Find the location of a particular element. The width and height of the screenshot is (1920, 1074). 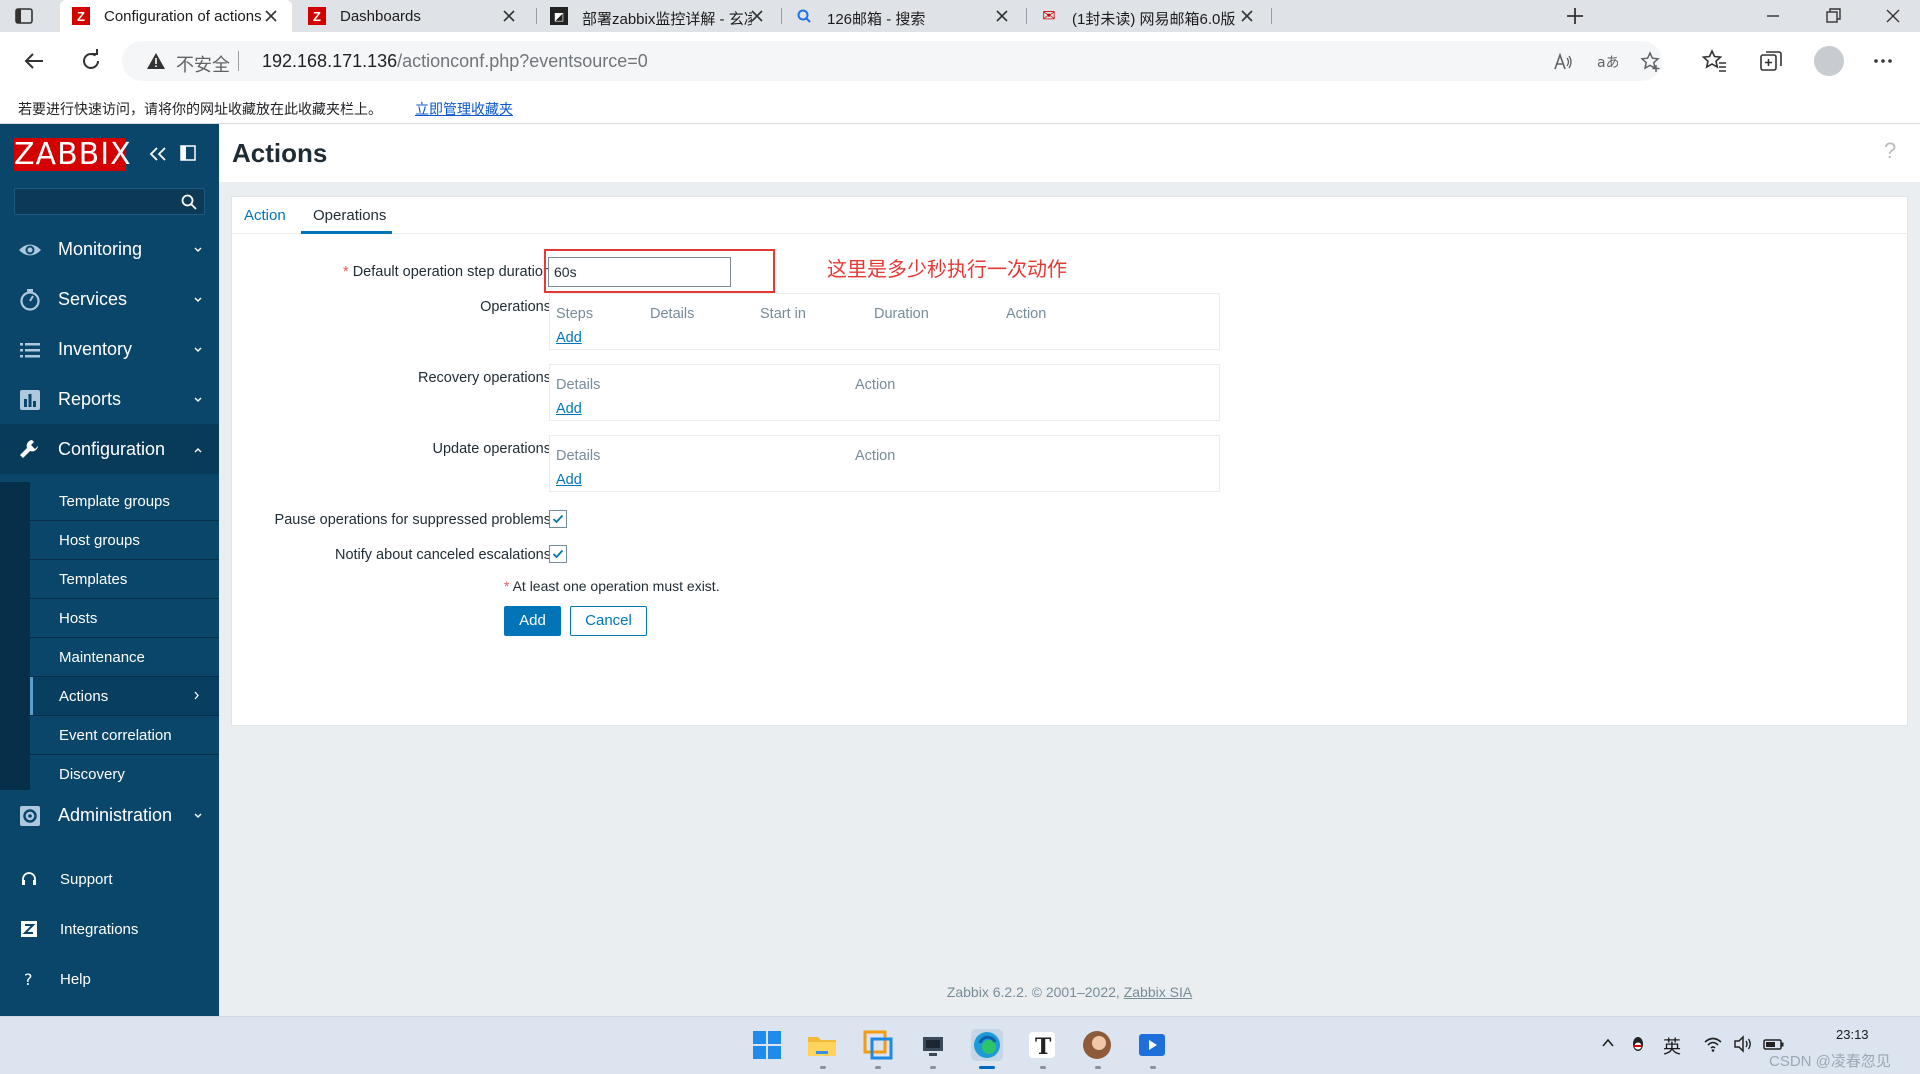

system-clock: 23:13 is located at coordinates (1852, 1034).